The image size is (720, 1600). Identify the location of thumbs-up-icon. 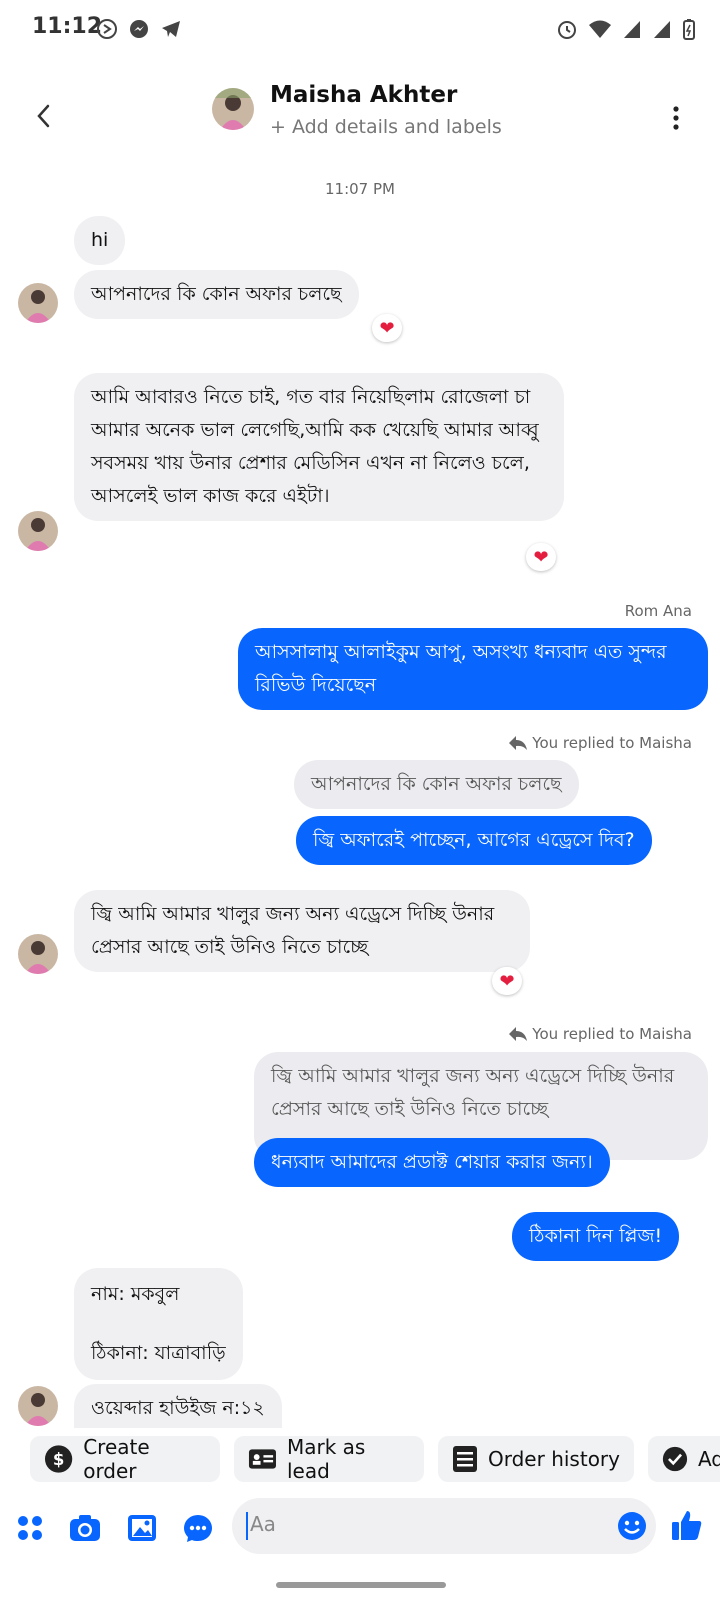
(687, 1525).